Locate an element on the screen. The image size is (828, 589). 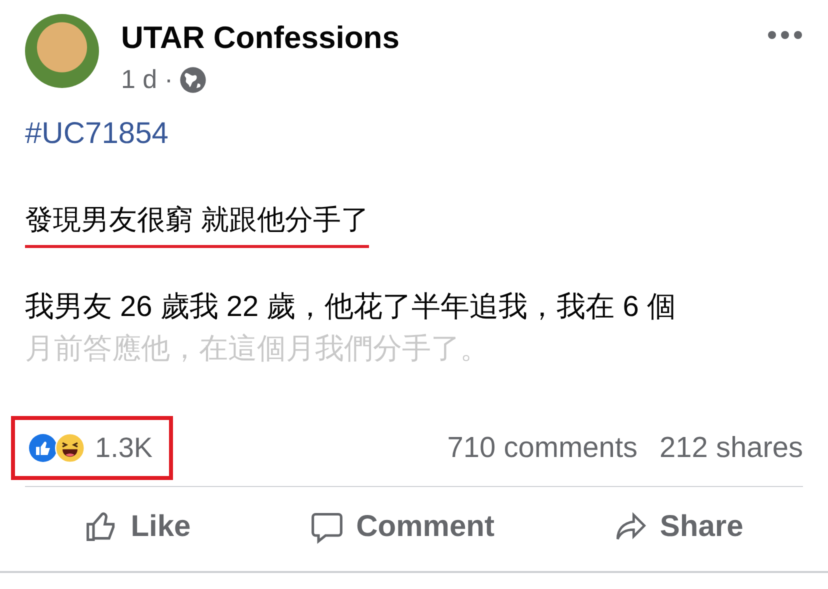
page-name: UTAR Confessions is located at coordinates (433, 38).